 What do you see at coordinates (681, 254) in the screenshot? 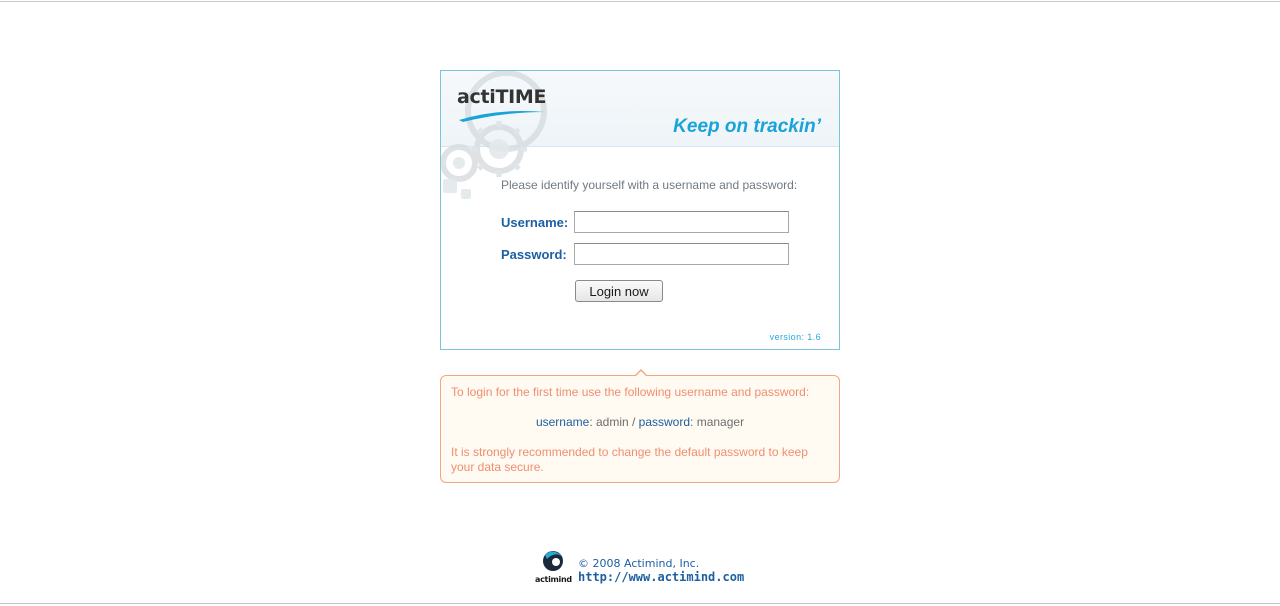
I see `password-input` at bounding box center [681, 254].